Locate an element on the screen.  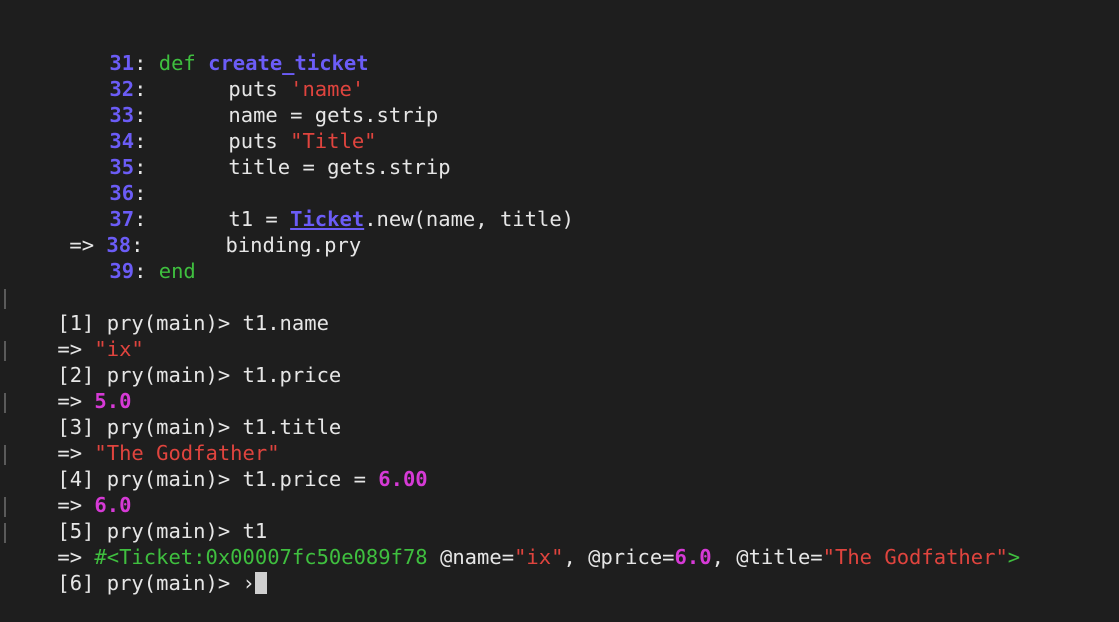
pry-output-3: => "The Godfather" is located at coordinates (168, 453).